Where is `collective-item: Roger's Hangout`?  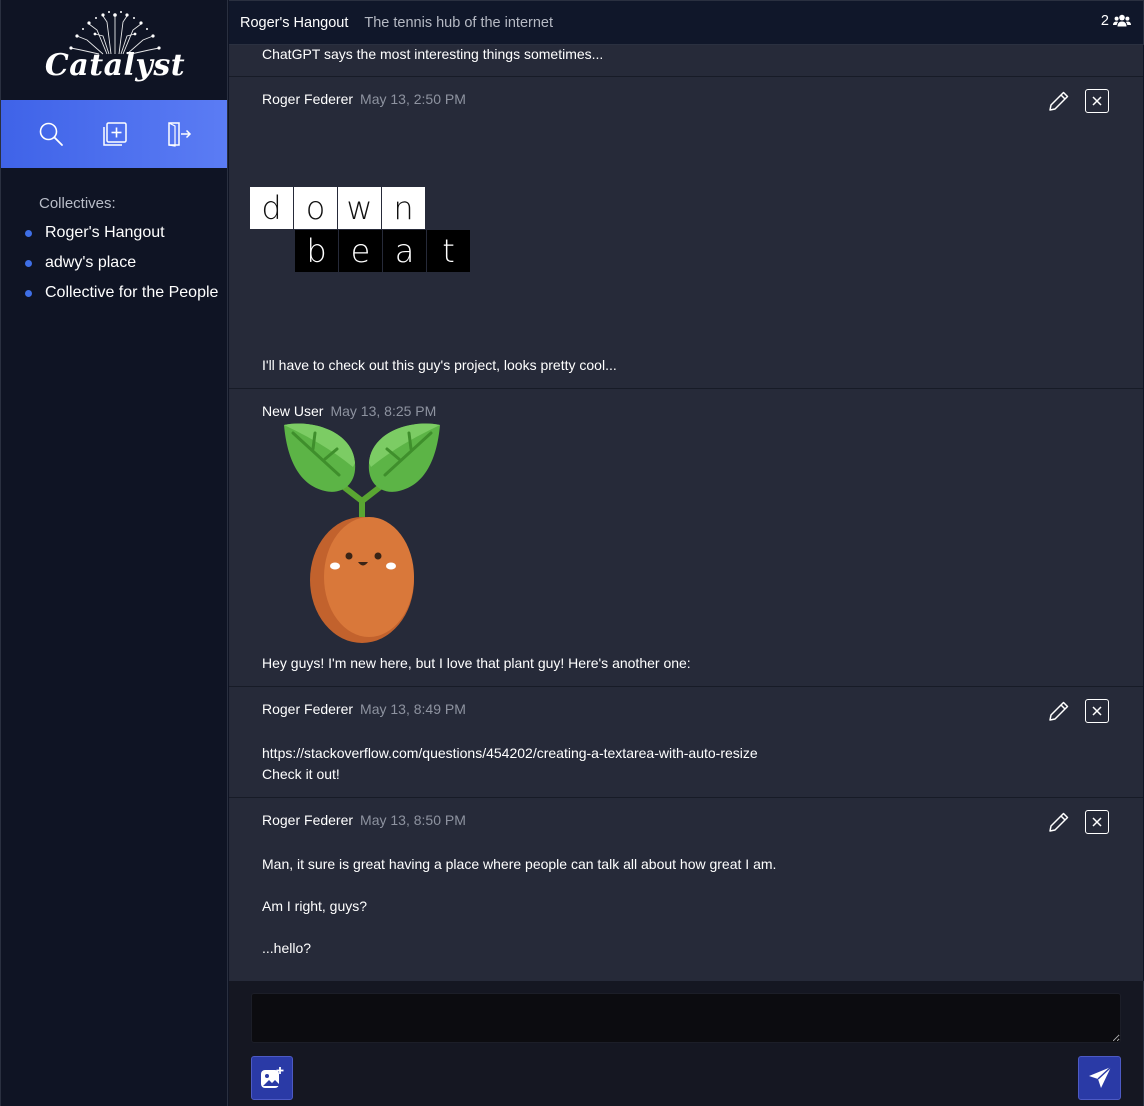 collective-item: Roger's Hangout is located at coordinates (114, 233).